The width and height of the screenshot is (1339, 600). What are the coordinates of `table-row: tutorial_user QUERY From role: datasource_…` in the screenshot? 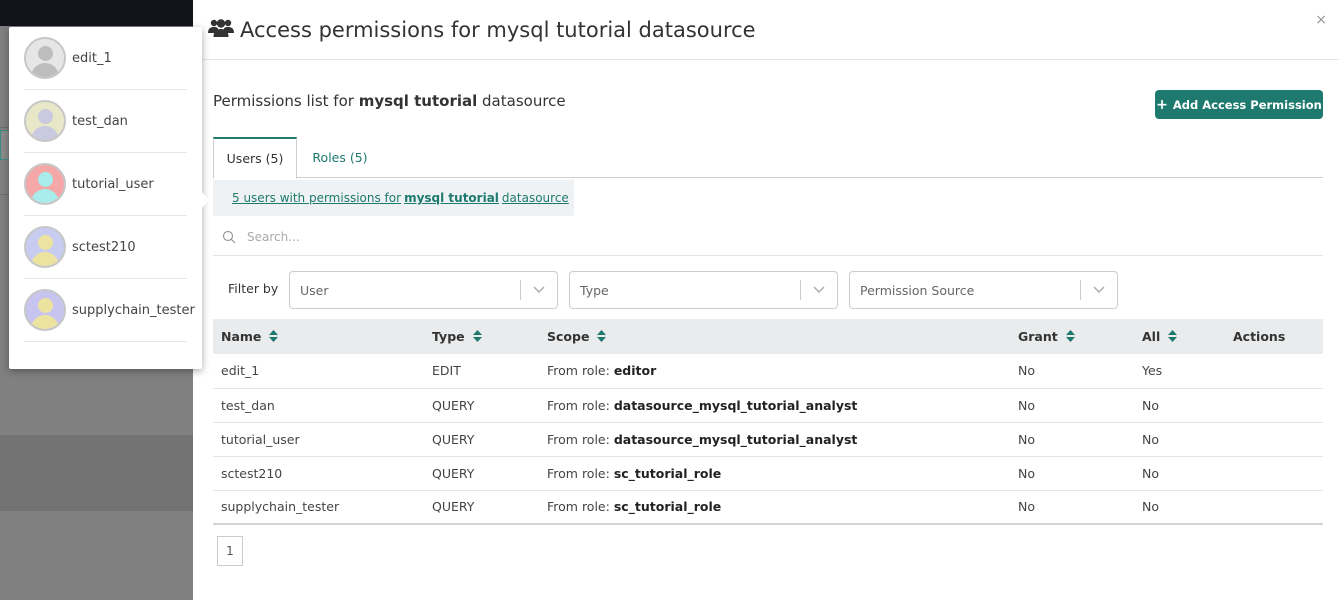 It's located at (768, 439).